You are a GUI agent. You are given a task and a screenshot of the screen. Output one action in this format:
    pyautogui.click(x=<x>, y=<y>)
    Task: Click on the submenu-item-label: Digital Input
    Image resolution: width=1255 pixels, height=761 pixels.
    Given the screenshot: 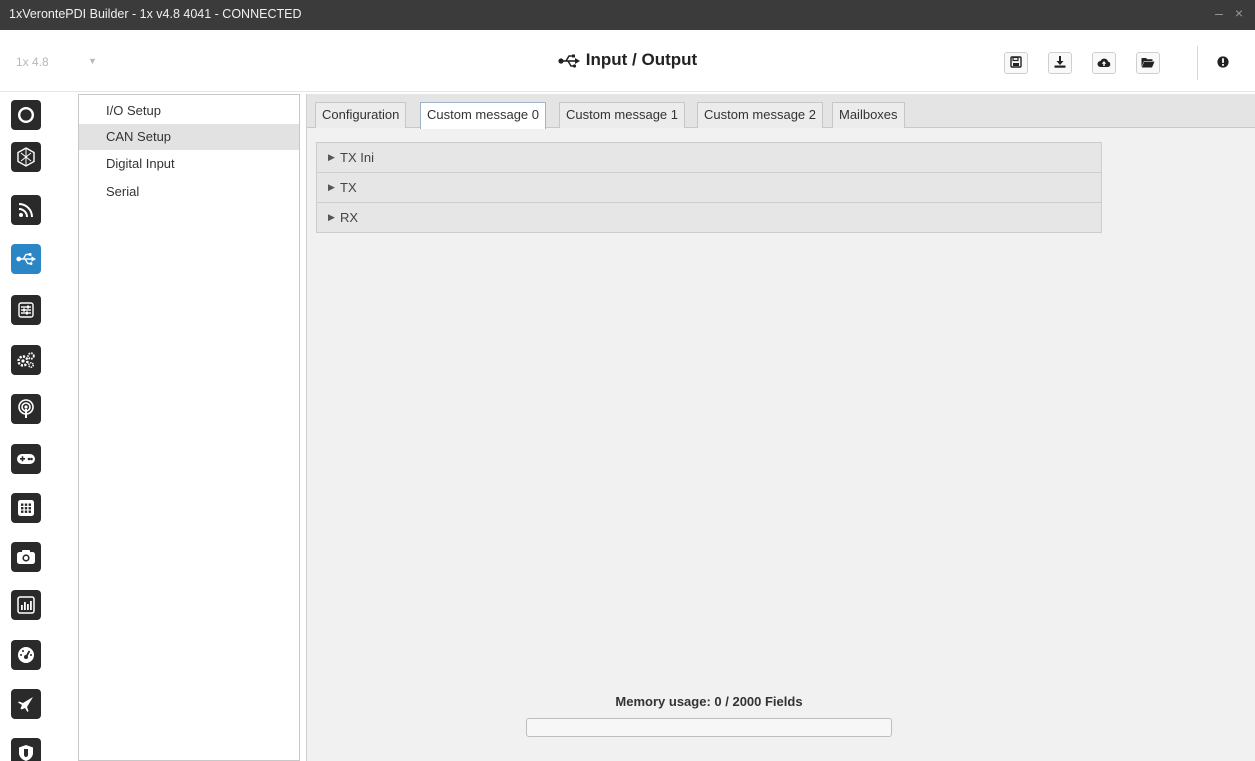 What is the action you would take?
    pyautogui.click(x=140, y=163)
    